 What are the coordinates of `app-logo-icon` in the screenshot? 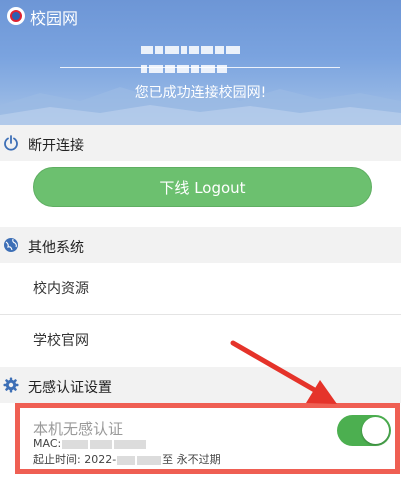 It's located at (16, 16).